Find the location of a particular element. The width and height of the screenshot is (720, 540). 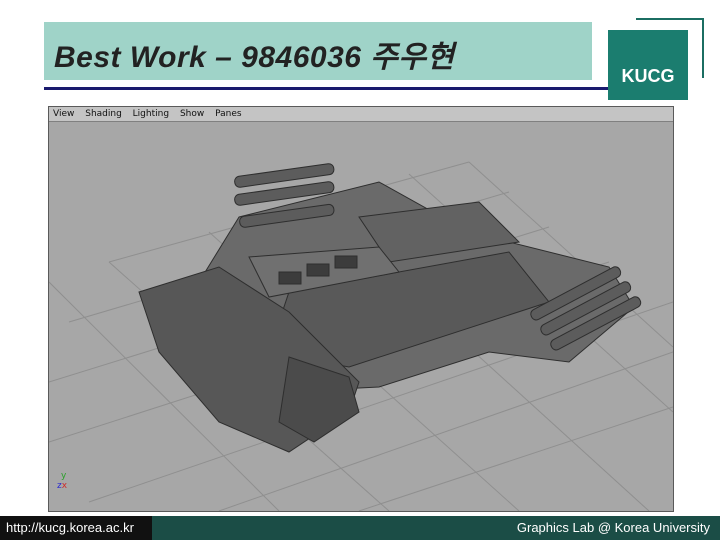

menu-shading: Shading is located at coordinates (103, 114).